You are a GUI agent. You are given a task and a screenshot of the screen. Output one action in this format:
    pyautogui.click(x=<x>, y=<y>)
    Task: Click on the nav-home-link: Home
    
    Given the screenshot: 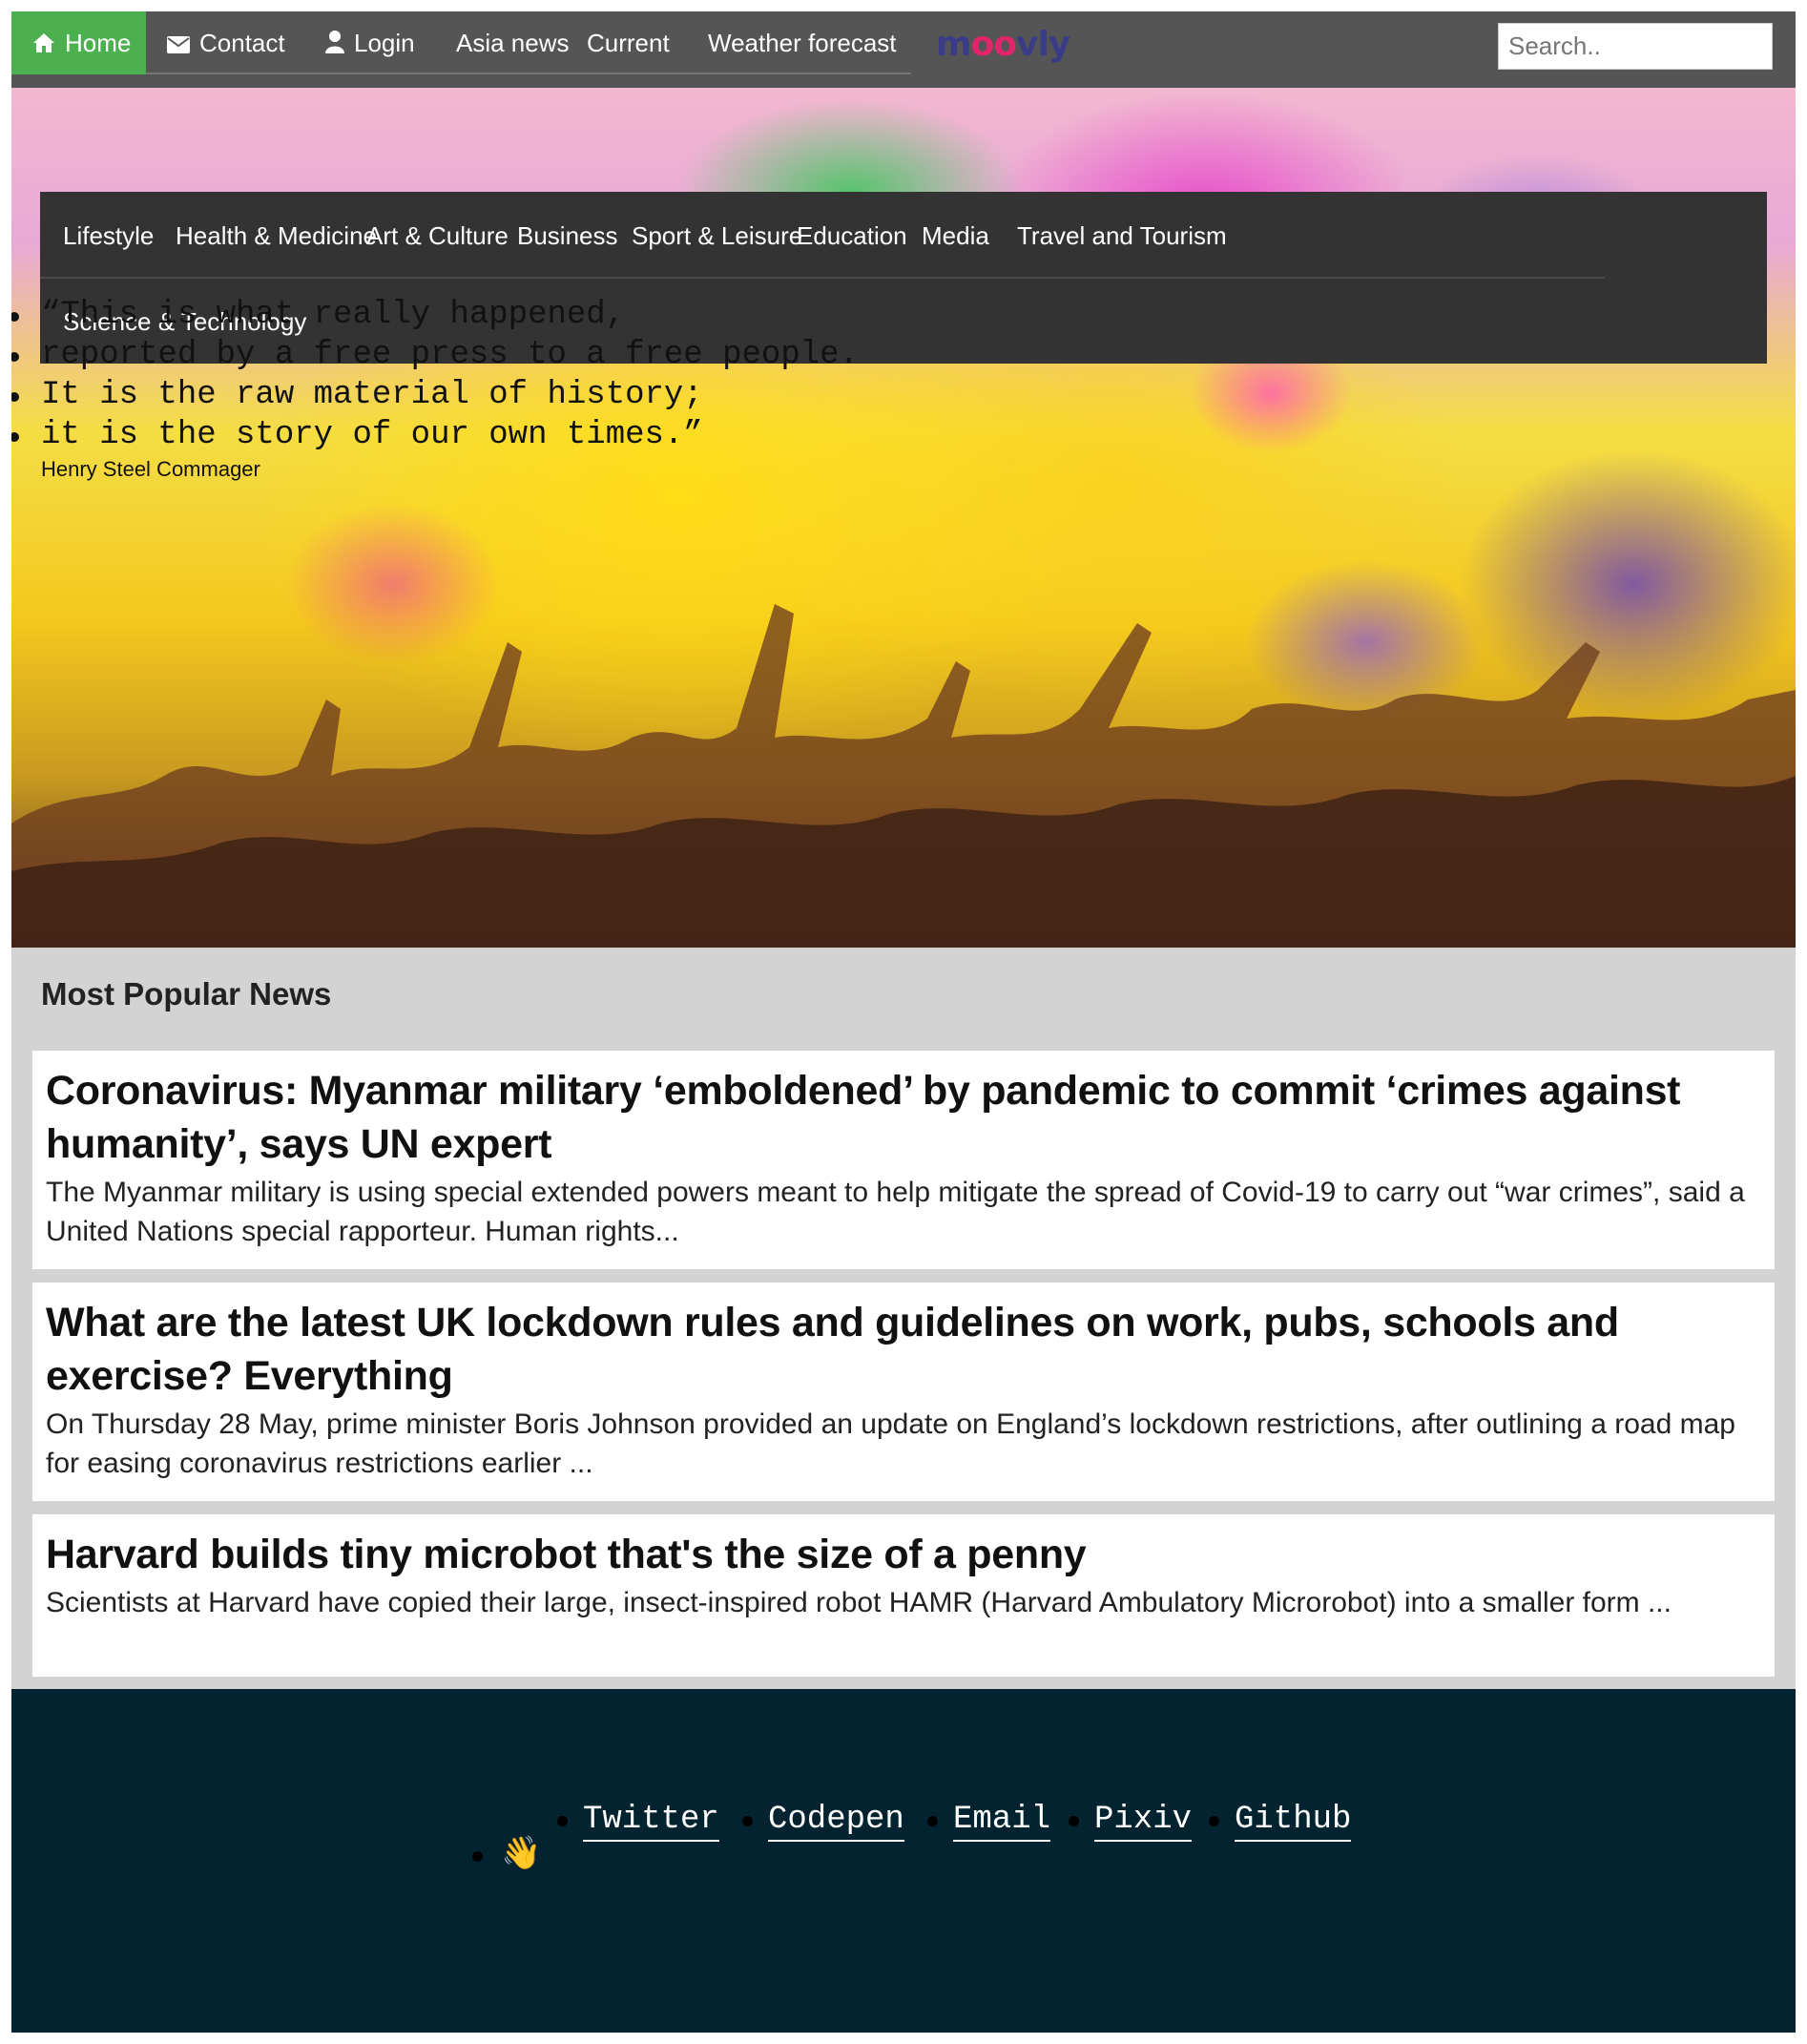 What is the action you would take?
    pyautogui.click(x=78, y=42)
    